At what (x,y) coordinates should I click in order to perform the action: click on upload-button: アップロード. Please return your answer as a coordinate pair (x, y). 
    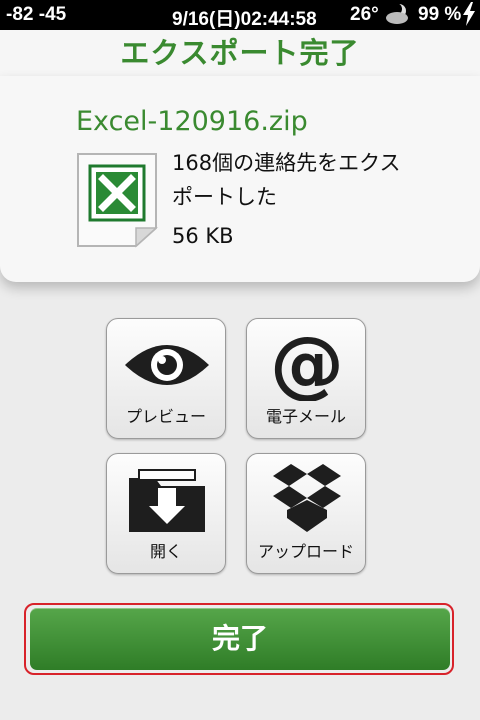
    Looking at the image, I should click on (306, 513).